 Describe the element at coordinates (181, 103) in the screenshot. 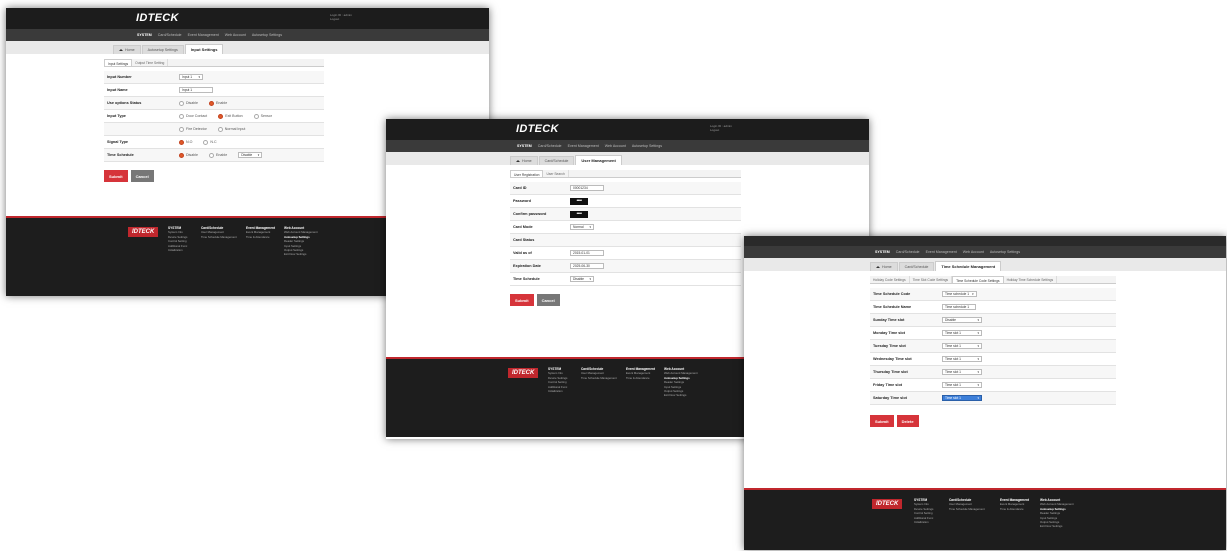

I see `radio-disable` at that location.